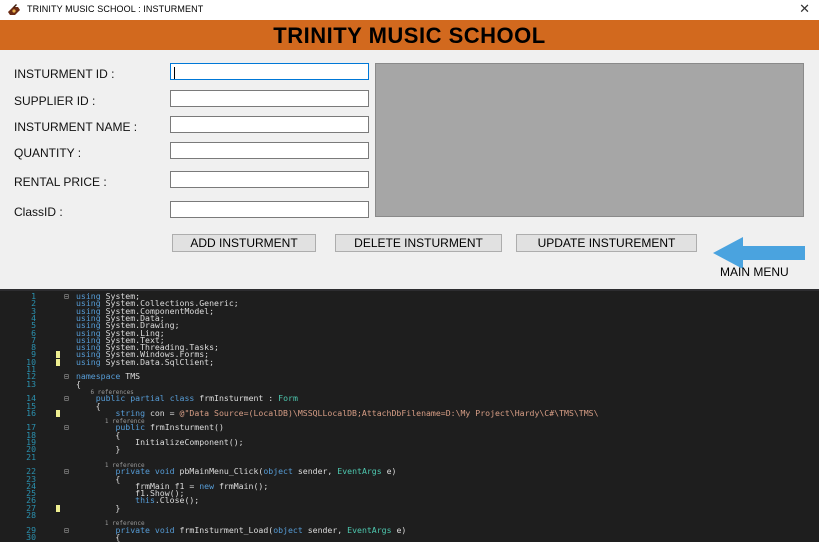  What do you see at coordinates (14, 9) in the screenshot?
I see `app-icon` at bounding box center [14, 9].